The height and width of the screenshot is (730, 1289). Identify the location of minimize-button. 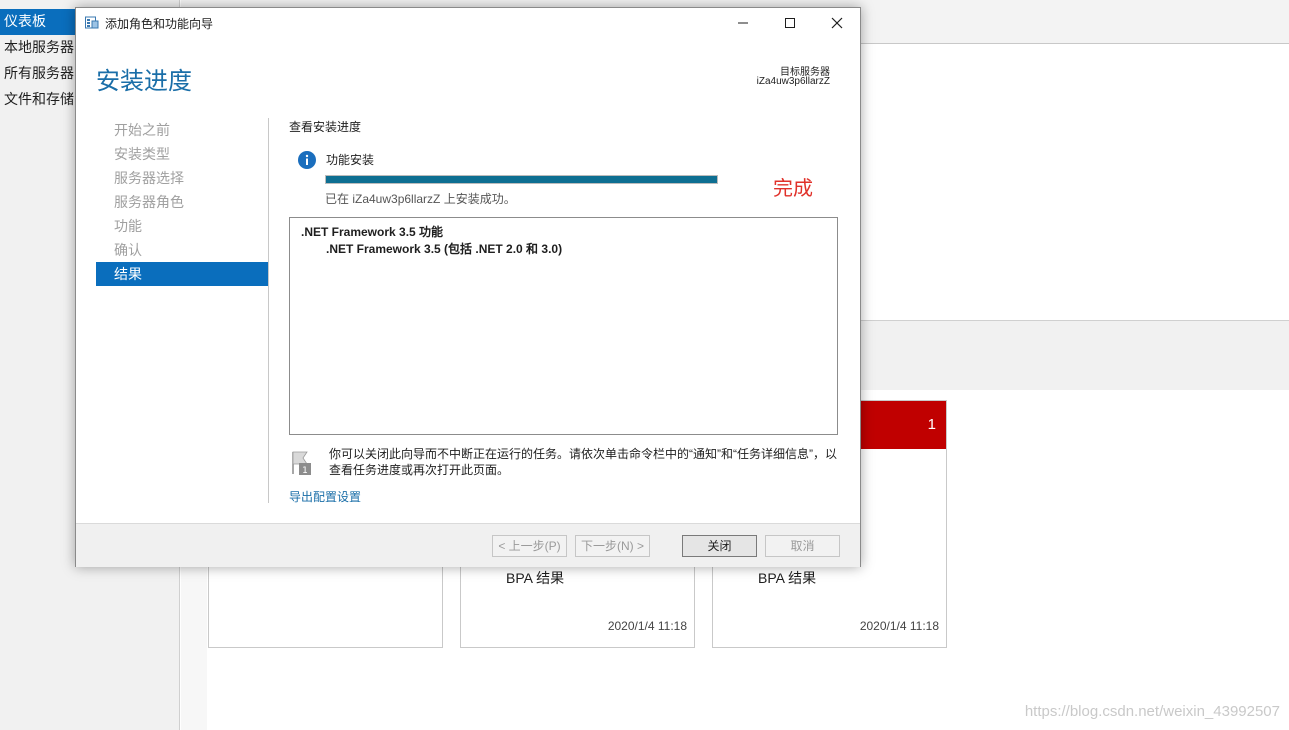
(743, 23).